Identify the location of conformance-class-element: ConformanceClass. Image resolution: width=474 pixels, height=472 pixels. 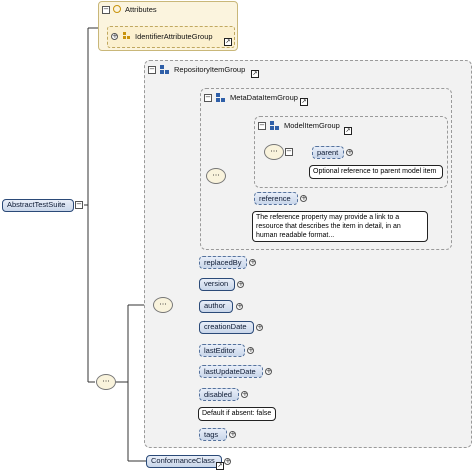
(184, 461).